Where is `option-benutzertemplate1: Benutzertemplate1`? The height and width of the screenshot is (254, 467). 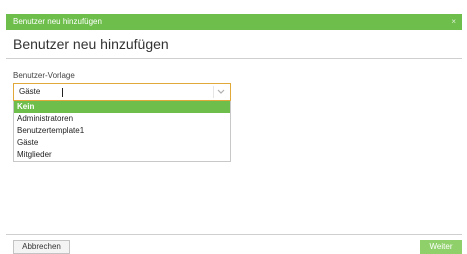 option-benutzertemplate1: Benutzertemplate1 is located at coordinates (122, 131).